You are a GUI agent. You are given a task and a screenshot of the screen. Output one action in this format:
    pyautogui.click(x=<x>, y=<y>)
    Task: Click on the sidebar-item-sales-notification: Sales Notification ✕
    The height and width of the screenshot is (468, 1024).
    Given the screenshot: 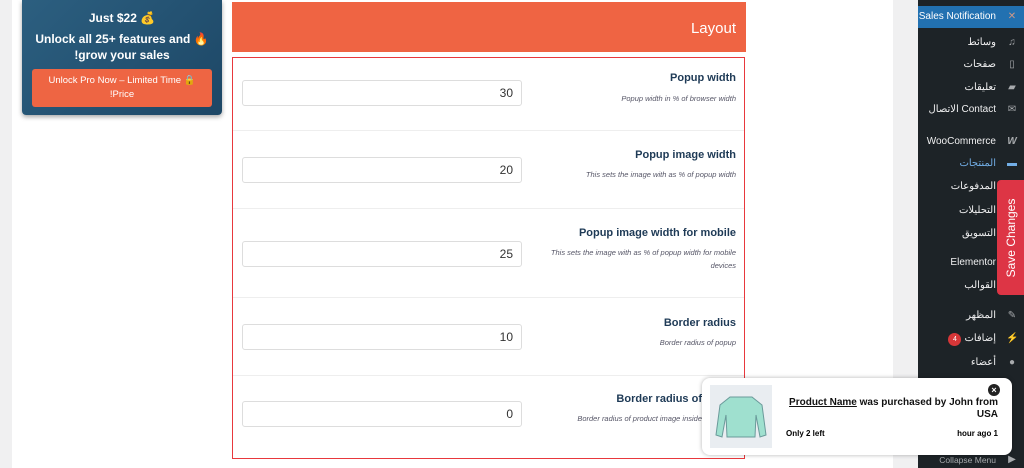 What is the action you would take?
    pyautogui.click(x=971, y=17)
    